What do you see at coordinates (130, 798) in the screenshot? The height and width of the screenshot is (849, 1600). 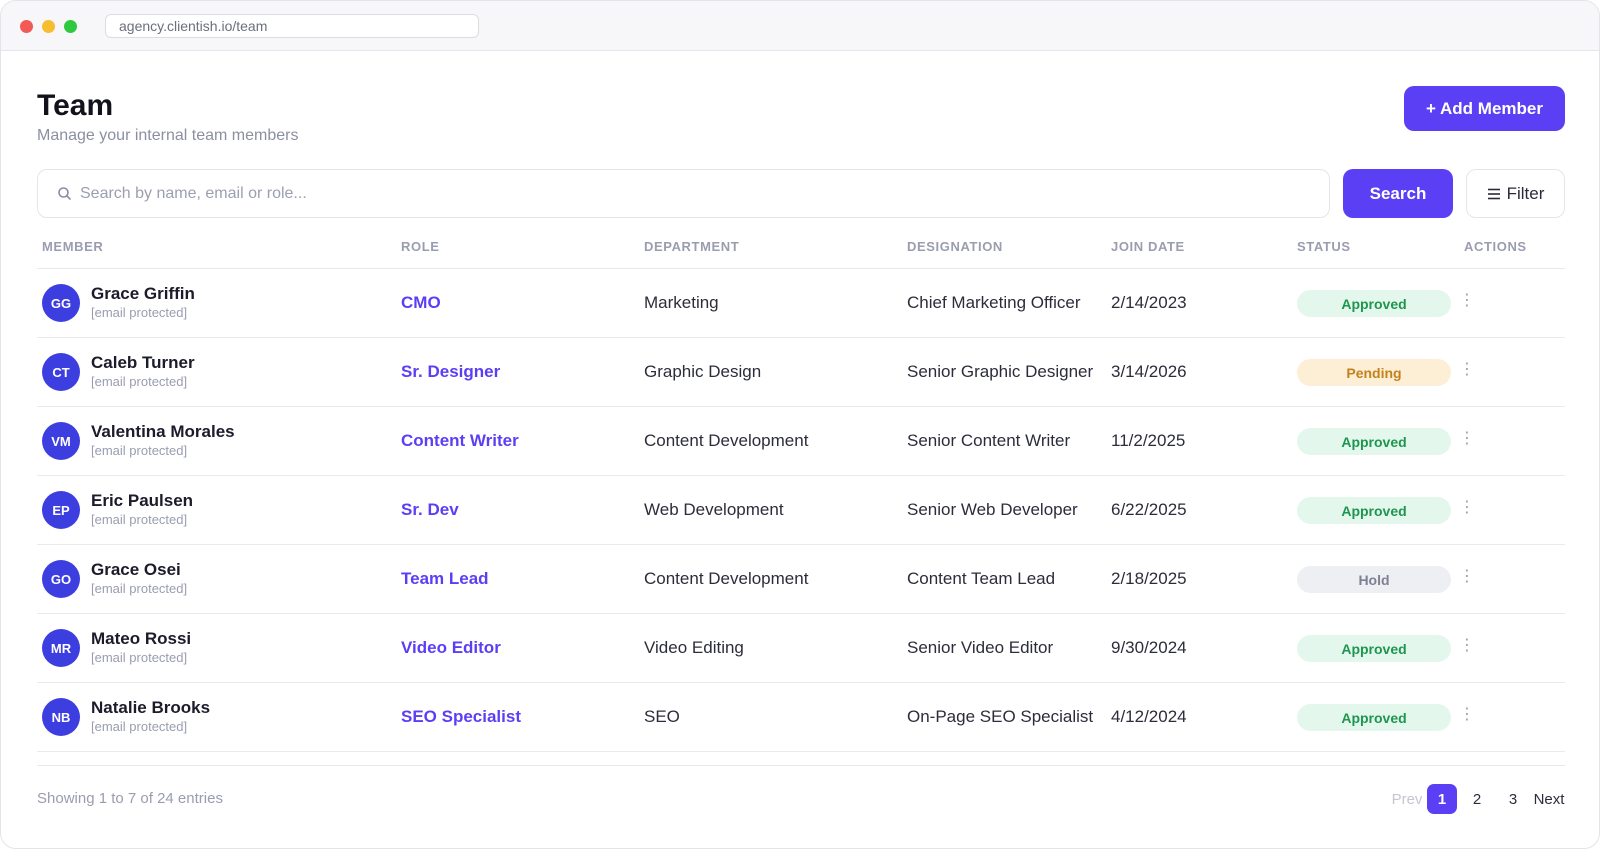 I see `pagination-summary: Showing 1 to 7 of 24 entries` at bounding box center [130, 798].